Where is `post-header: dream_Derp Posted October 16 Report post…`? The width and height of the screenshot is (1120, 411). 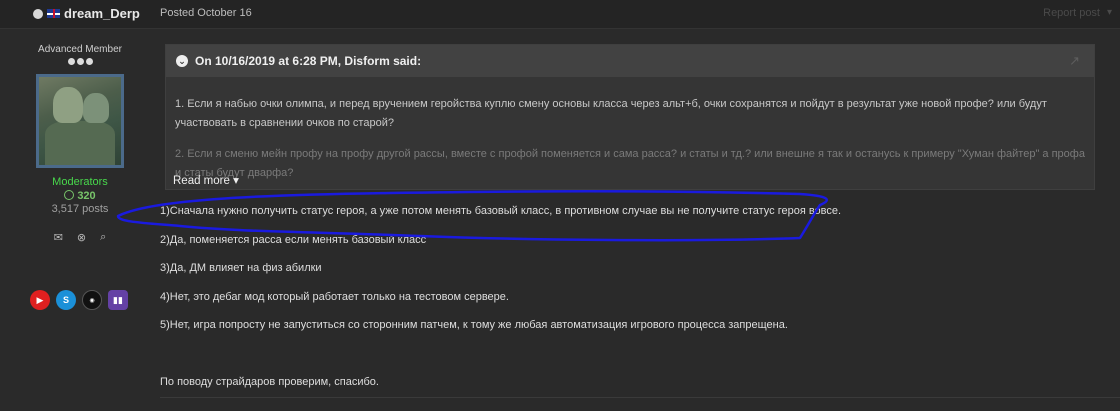
post-header: dream_Derp Posted October 16 Report post… is located at coordinates (560, 14).